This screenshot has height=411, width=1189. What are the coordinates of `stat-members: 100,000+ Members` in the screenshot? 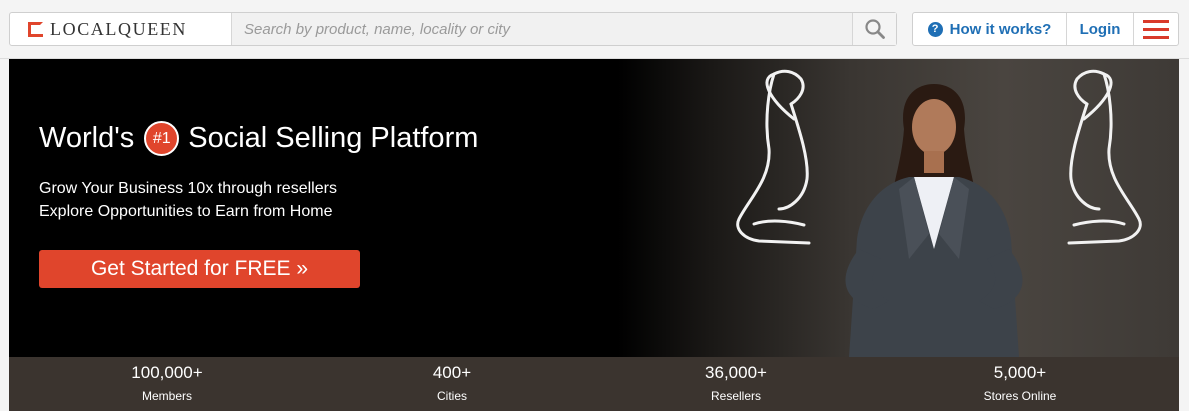 It's located at (167, 383).